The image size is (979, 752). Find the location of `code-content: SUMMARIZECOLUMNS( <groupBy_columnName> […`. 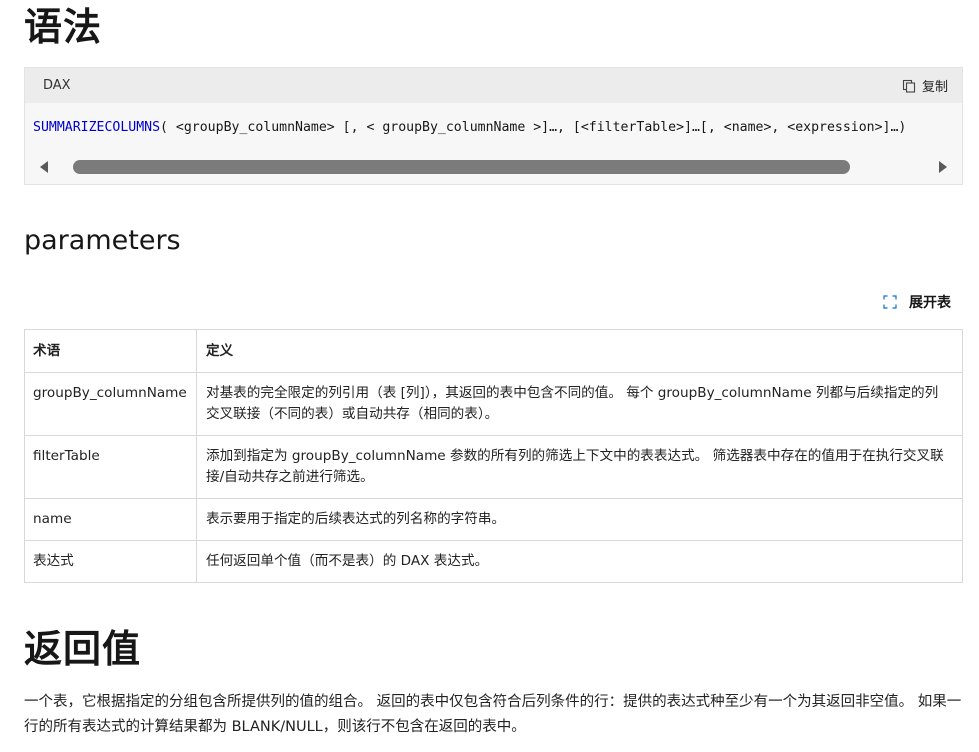

code-content: SUMMARIZECOLUMNS( <groupBy_columnName> [… is located at coordinates (493, 127).